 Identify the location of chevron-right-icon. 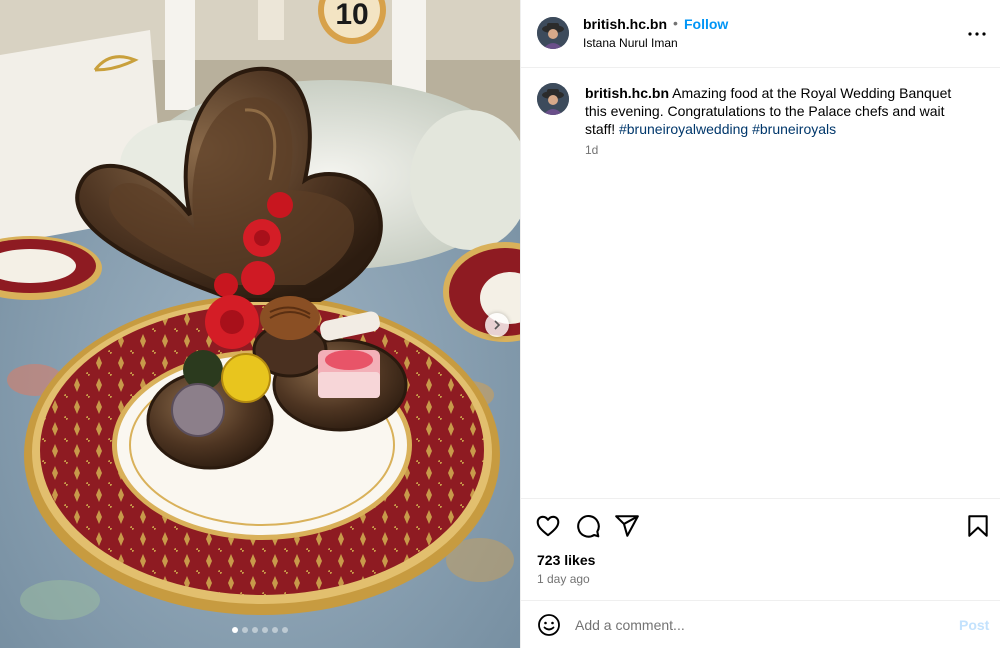
(497, 325).